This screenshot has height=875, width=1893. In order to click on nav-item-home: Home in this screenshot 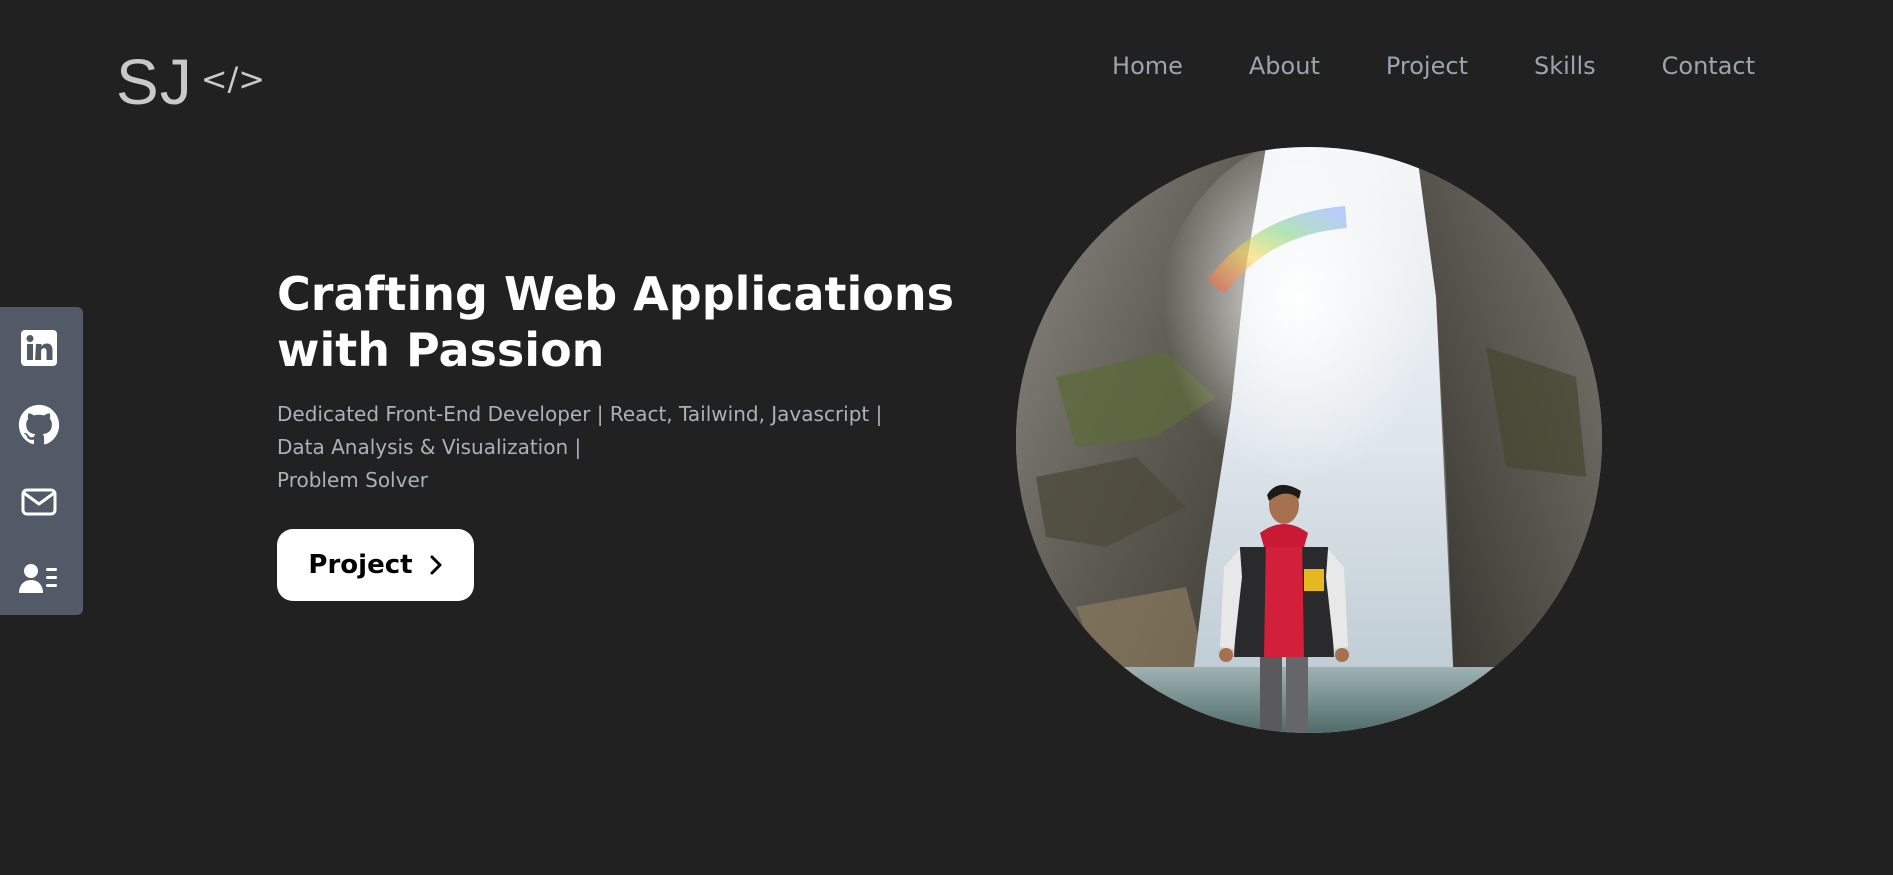, I will do `click(1147, 66)`.